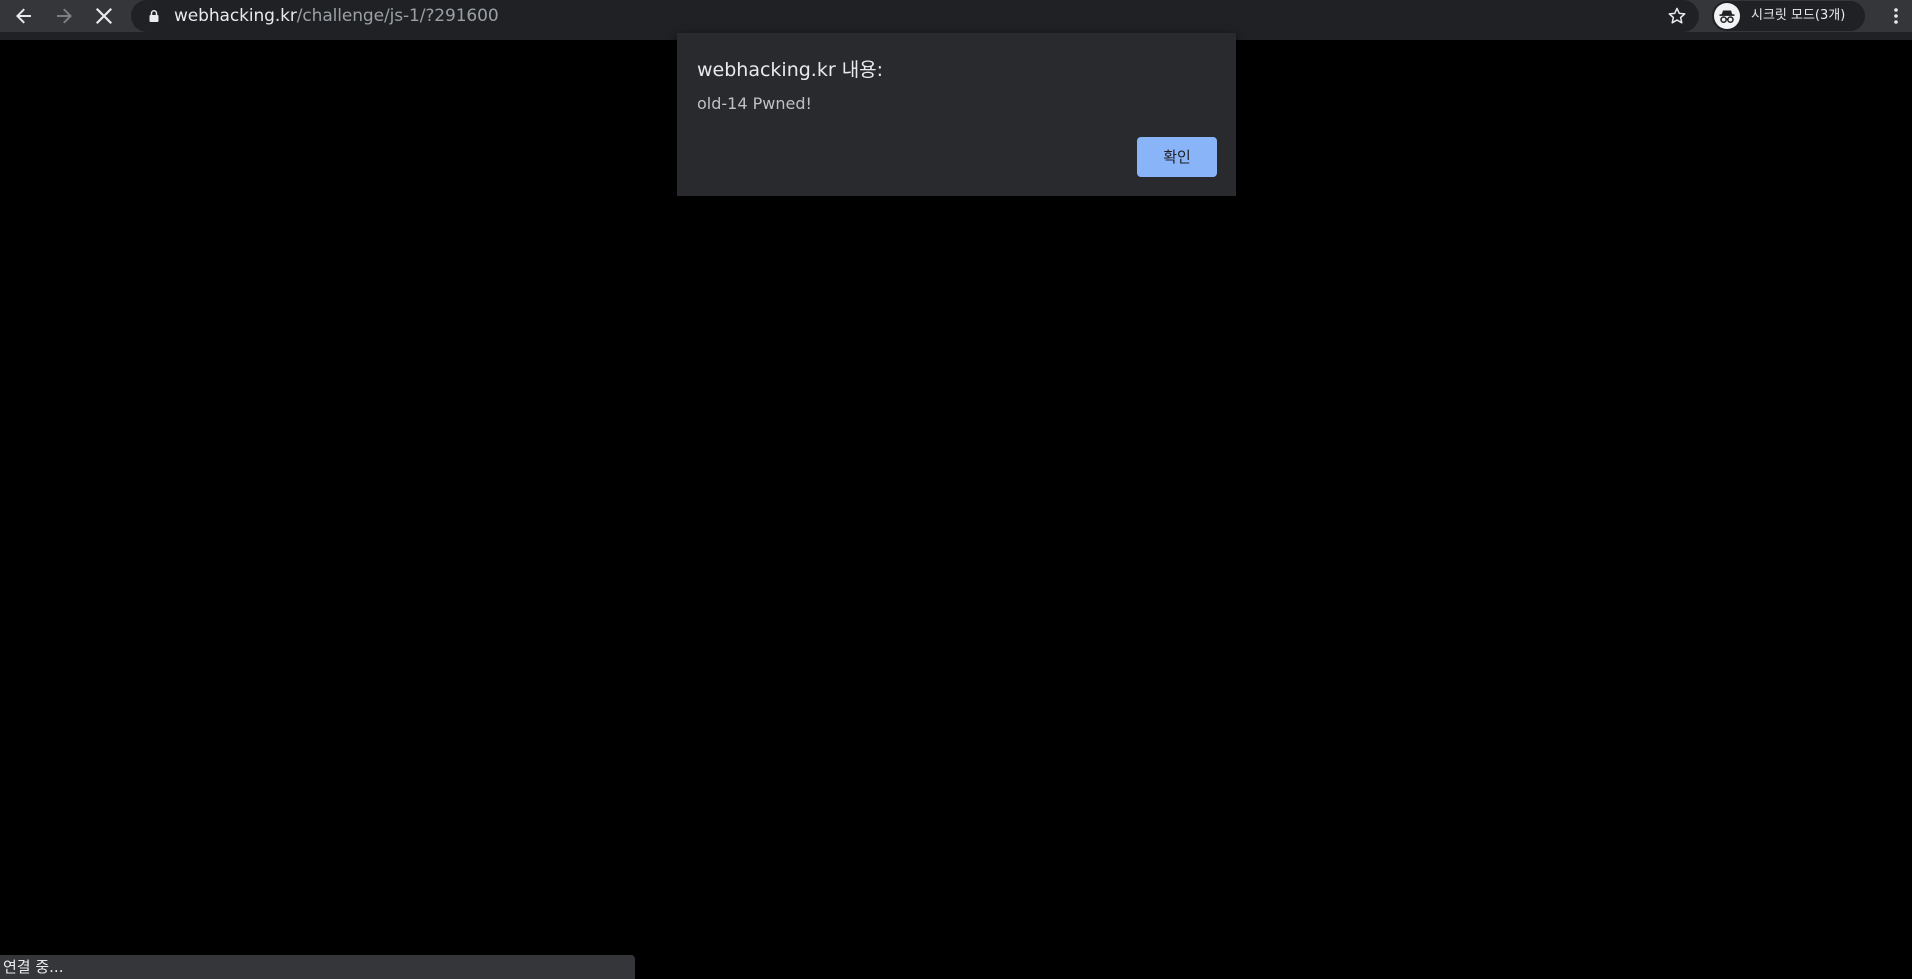 This screenshot has height=979, width=1912. I want to click on alert-title: webhacking.kr 내용:, so click(790, 70).